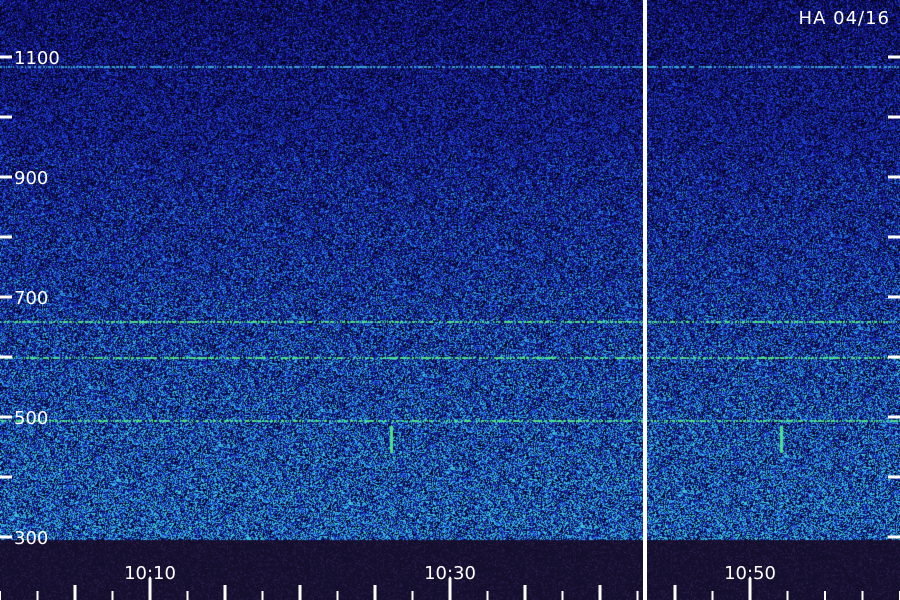 This screenshot has width=900, height=600. What do you see at coordinates (750, 573) in the screenshot?
I see `x-tick-label-10:50: 10:50` at bounding box center [750, 573].